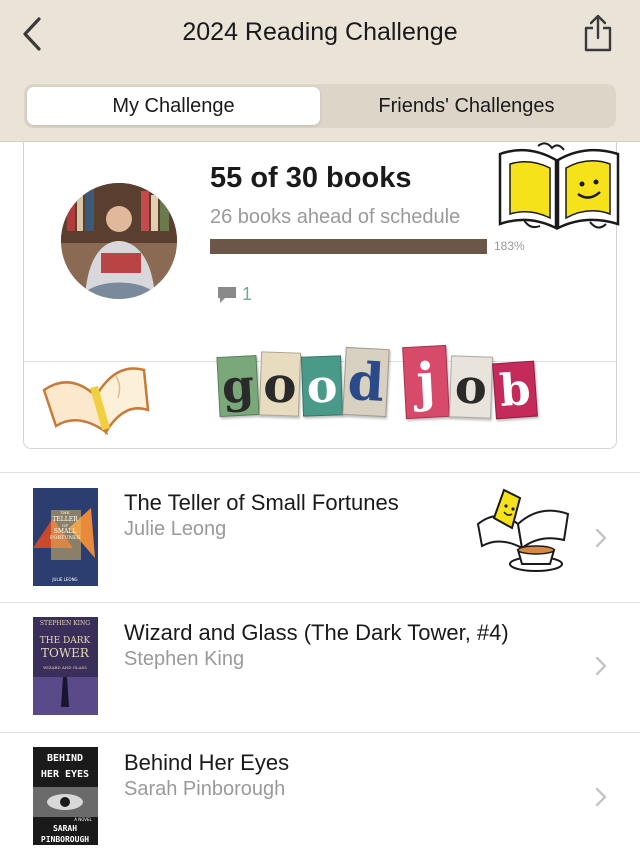  What do you see at coordinates (173, 106) in the screenshot?
I see `tab-my-challenge: My Challenge` at bounding box center [173, 106].